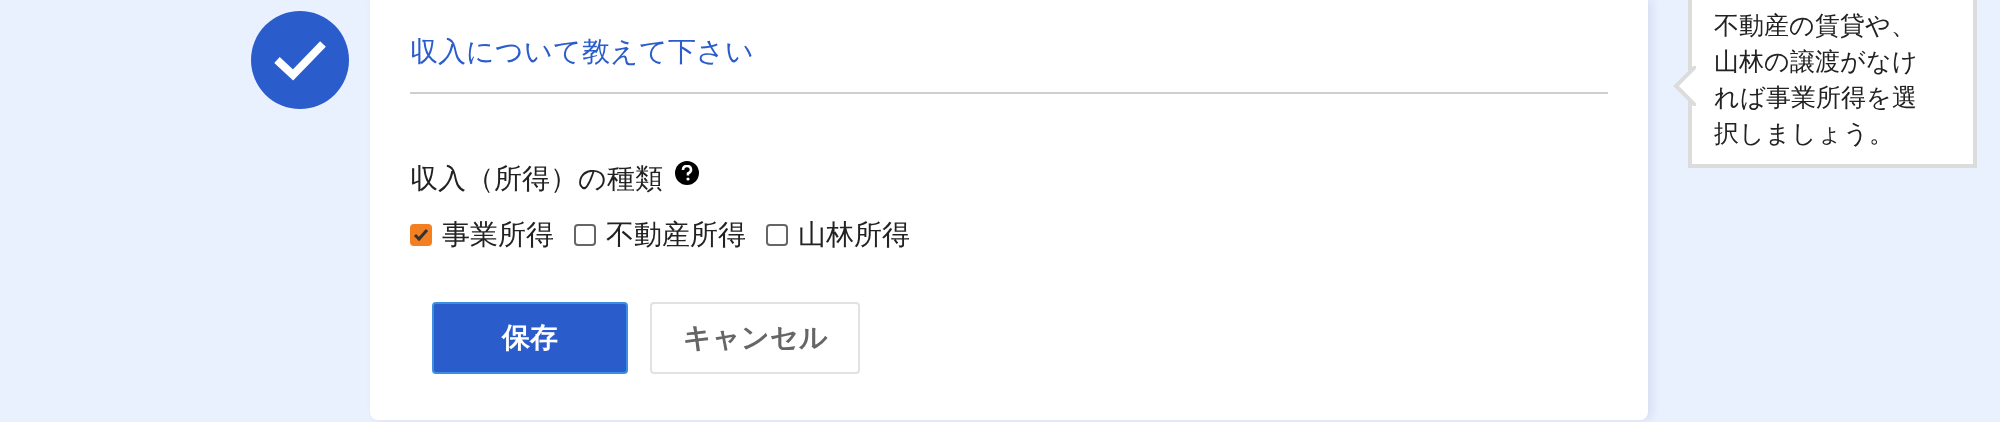  I want to click on field-label: 収入（所得）の種類, so click(536, 179).